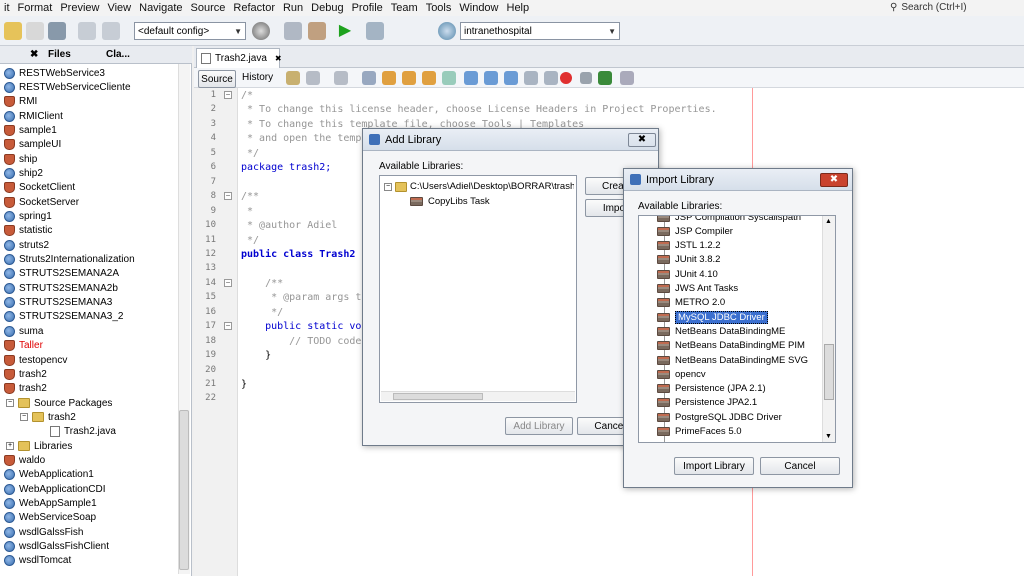 This screenshot has height=576, width=1024. What do you see at coordinates (697, 289) in the screenshot?
I see `library-item: JWS Ant Tasks` at bounding box center [697, 289].